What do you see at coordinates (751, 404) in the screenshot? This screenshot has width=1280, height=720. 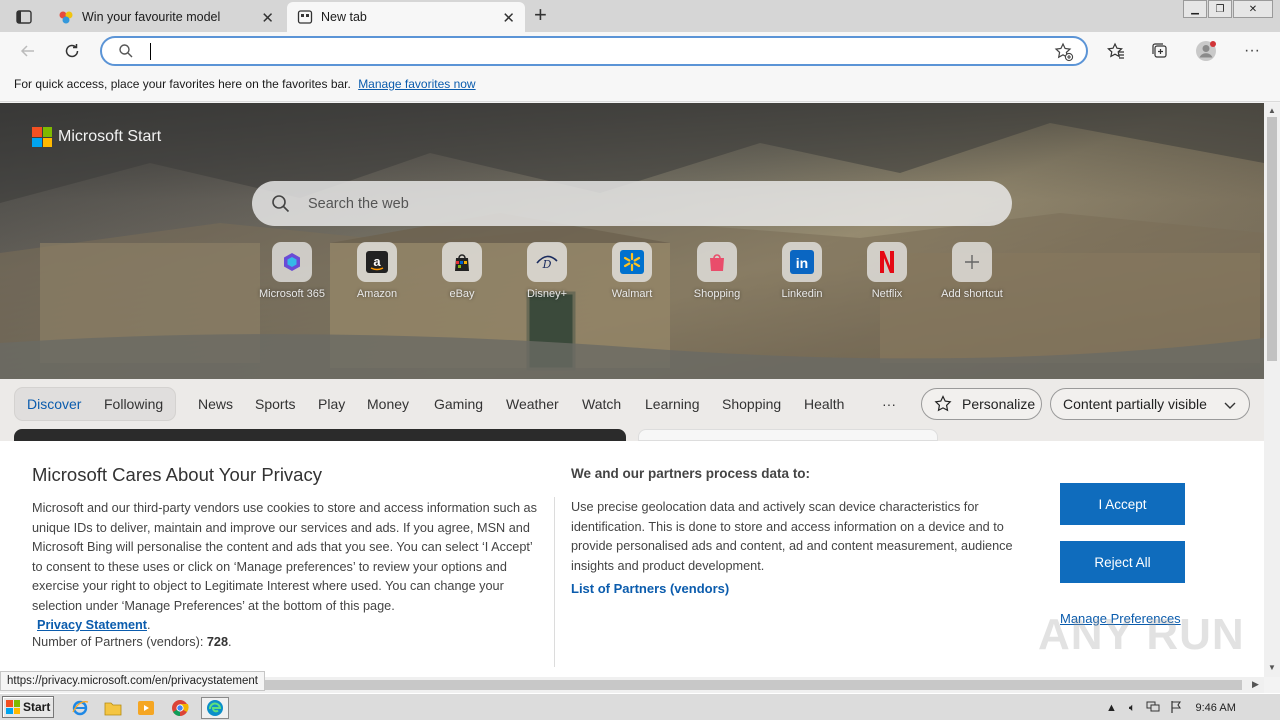 I see `nav-shopping: Shopping` at bounding box center [751, 404].